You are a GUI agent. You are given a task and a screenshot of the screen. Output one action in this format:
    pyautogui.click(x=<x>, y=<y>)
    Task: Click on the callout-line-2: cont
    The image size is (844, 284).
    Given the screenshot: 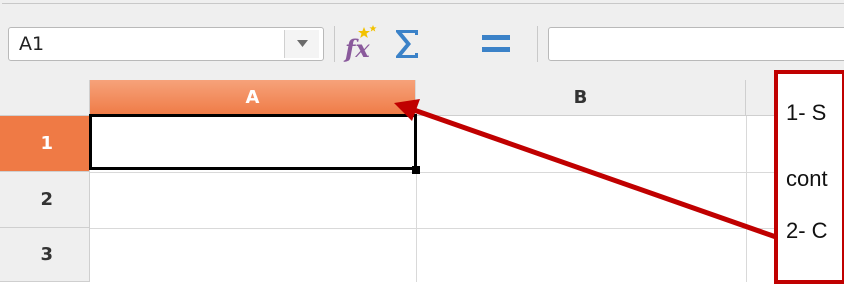 What is the action you would take?
    pyautogui.click(x=807, y=178)
    